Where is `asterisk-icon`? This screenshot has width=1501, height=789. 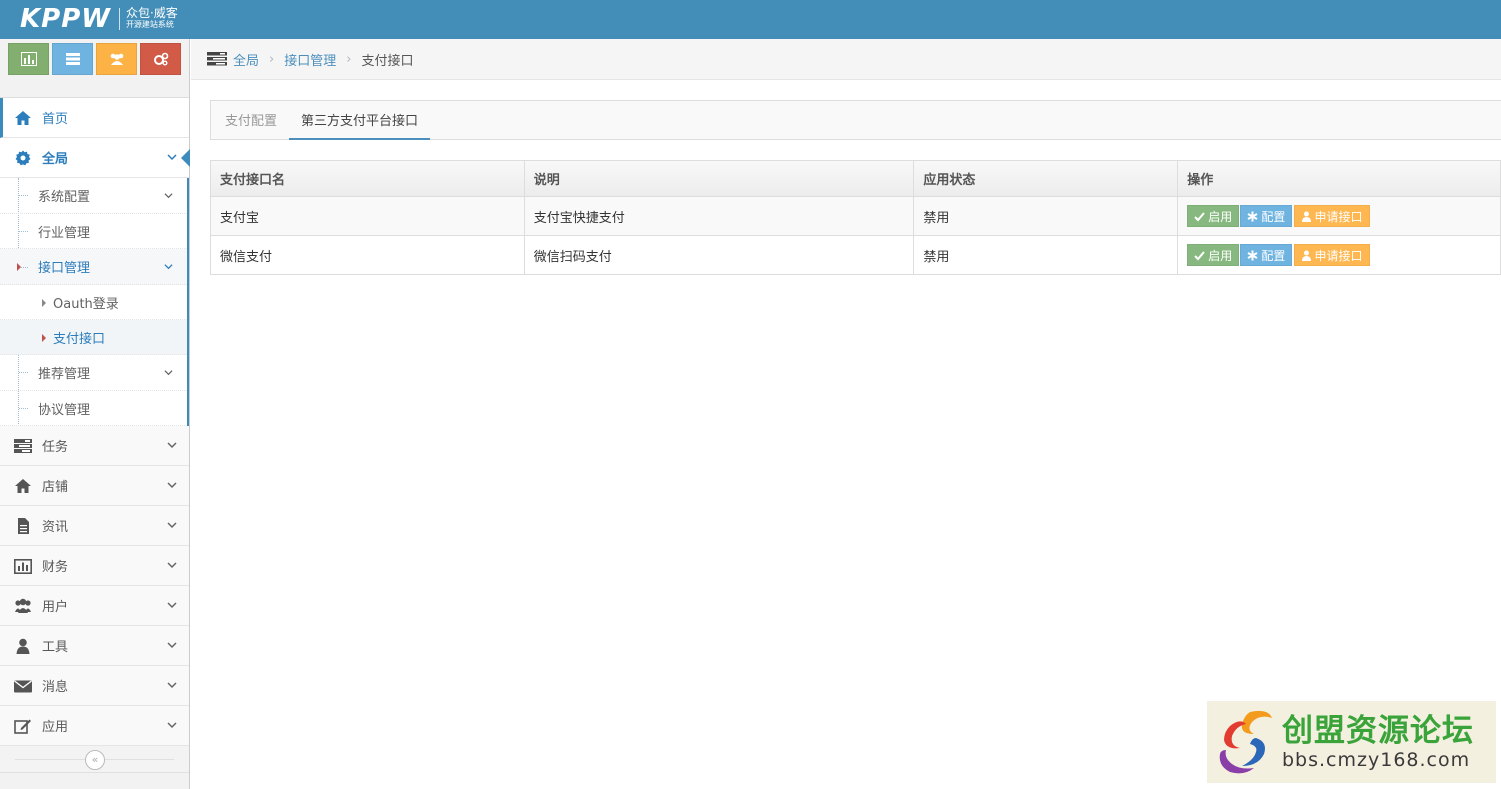 asterisk-icon is located at coordinates (1252, 255).